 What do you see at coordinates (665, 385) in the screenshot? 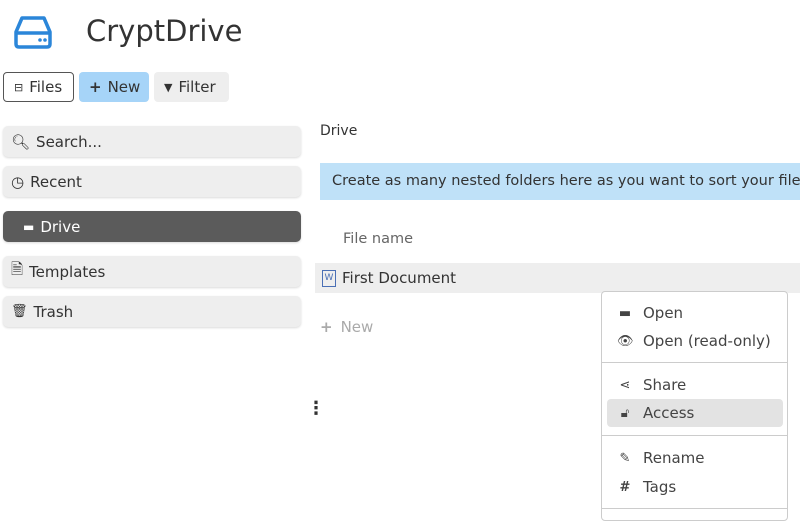
I see `menu-item-label: Share` at bounding box center [665, 385].